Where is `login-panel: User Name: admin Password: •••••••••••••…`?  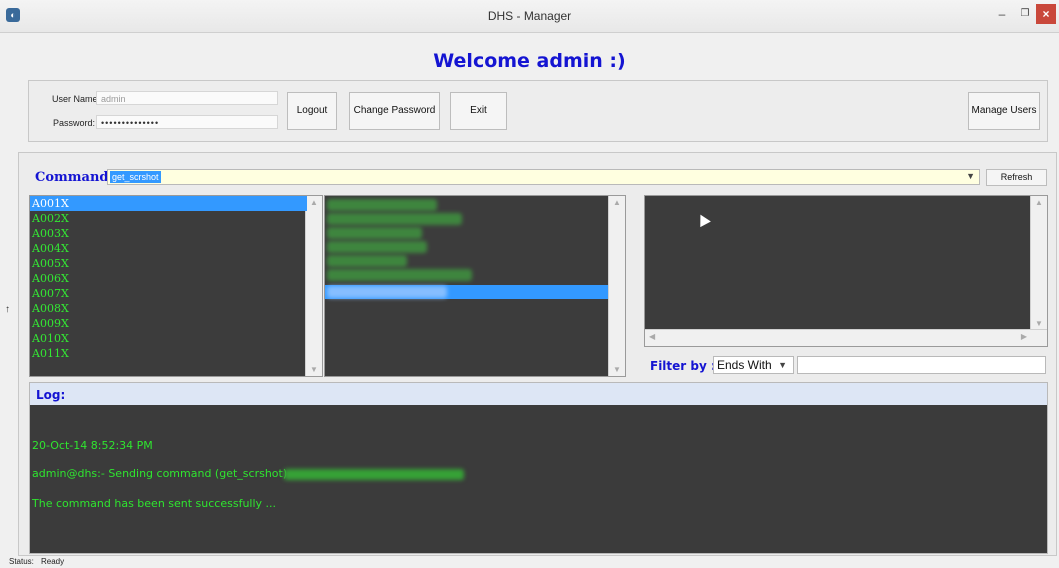
login-panel: User Name: admin Password: •••••••••••••… is located at coordinates (538, 111).